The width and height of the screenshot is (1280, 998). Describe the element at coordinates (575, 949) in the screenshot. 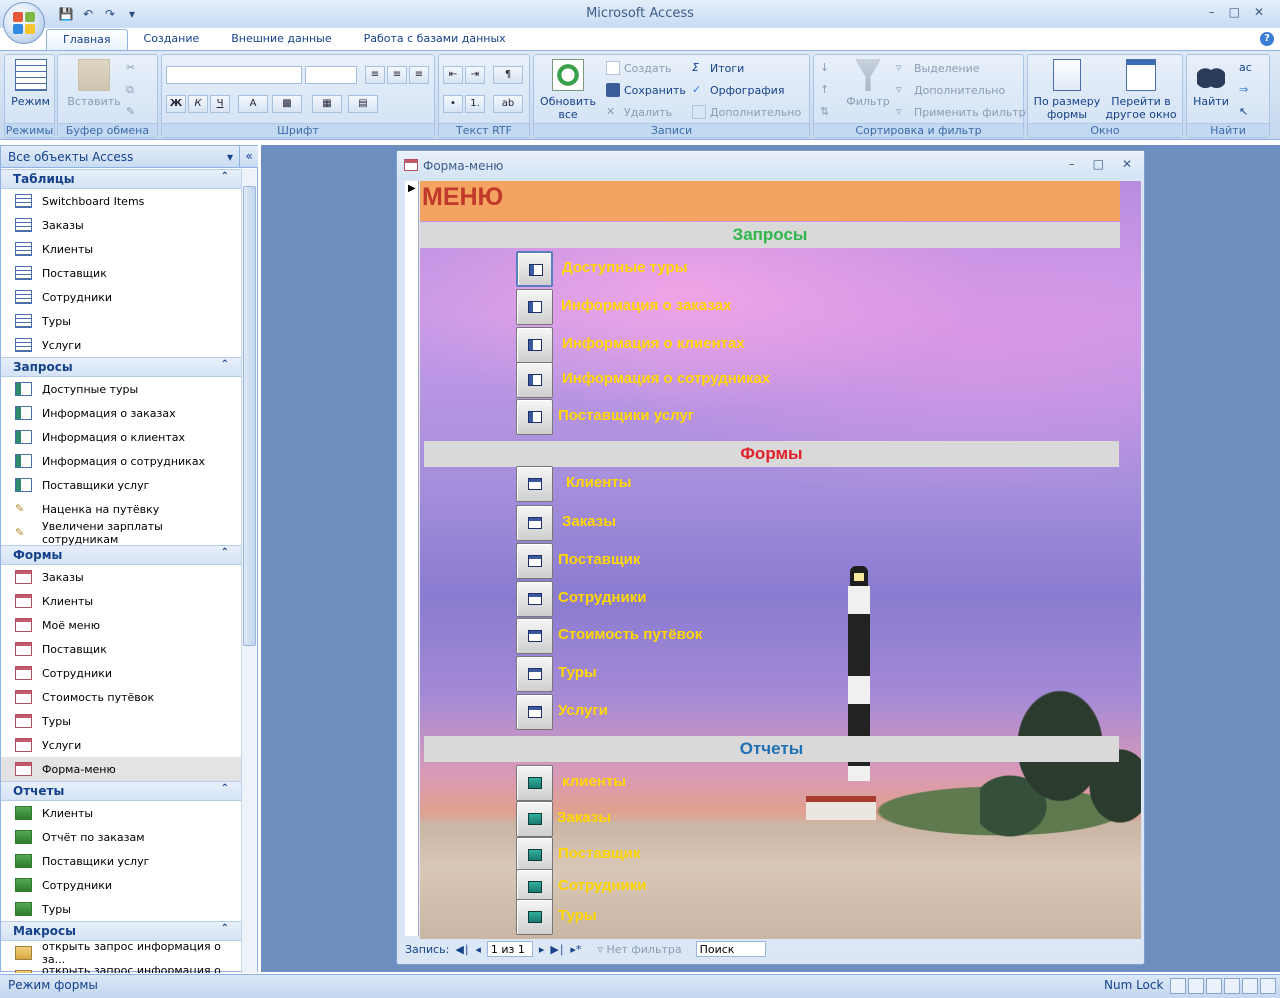

I see `new-record-icon: ▸*` at that location.